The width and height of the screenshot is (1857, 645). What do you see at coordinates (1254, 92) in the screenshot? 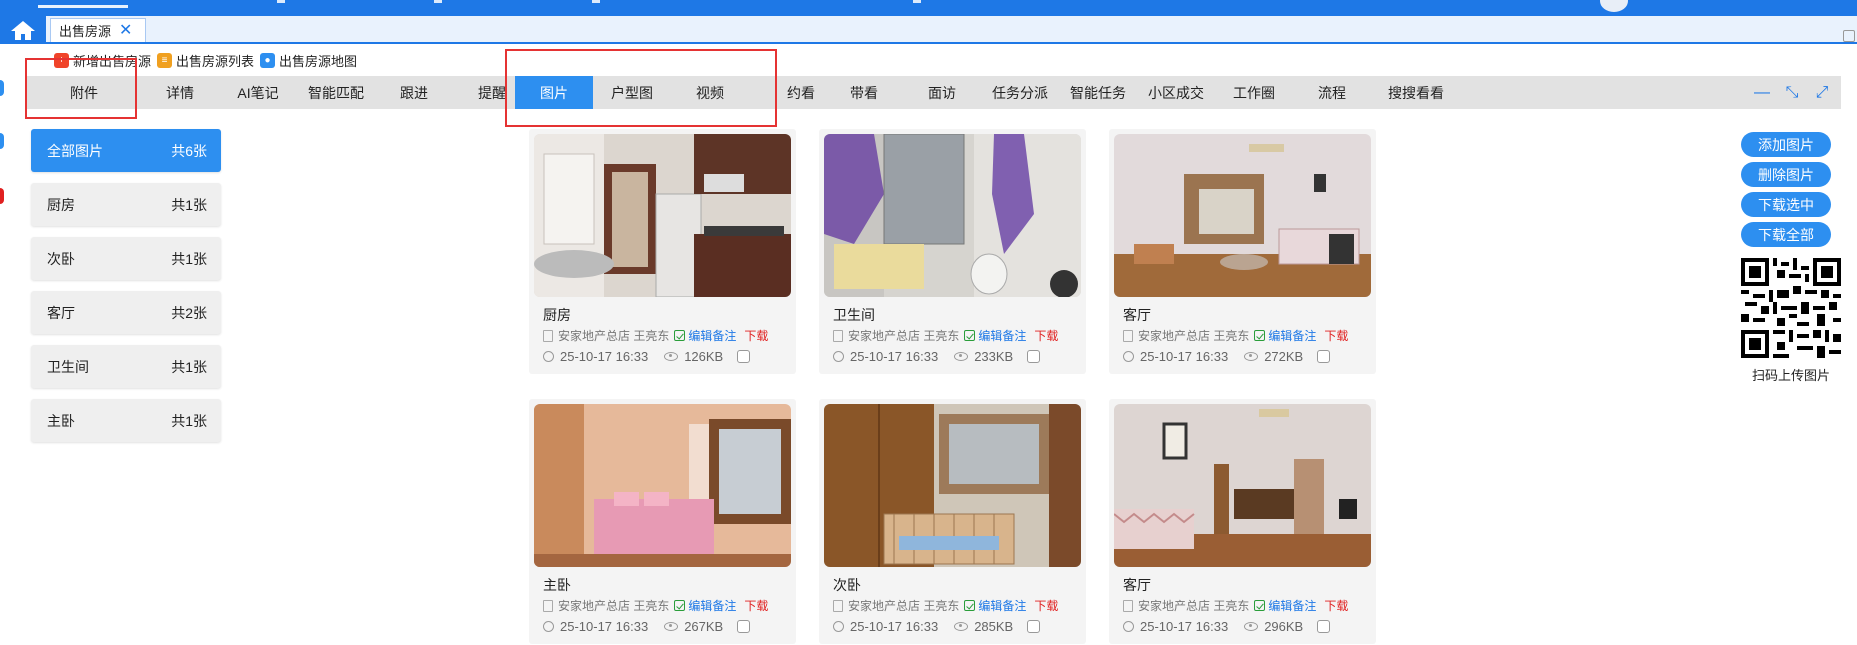
I see `tab-work-circle: 工作圈` at bounding box center [1254, 92].